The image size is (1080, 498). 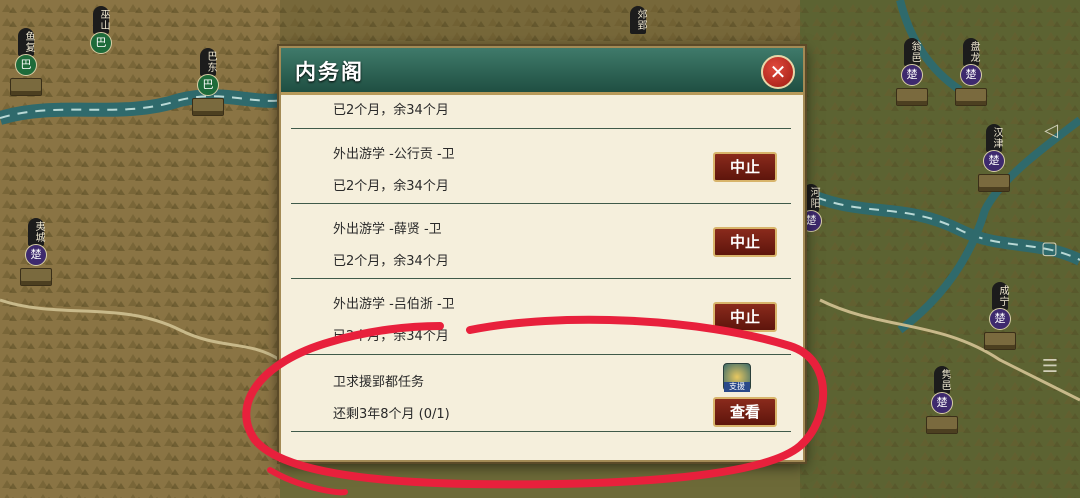 I want to click on city-name: 郊郢, so click(x=638, y=20).